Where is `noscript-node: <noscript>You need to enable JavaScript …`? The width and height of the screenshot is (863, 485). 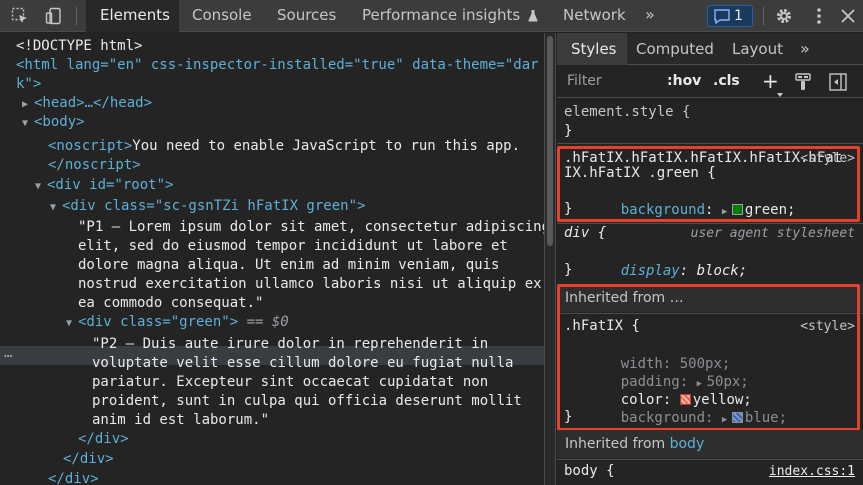 noscript-node: <noscript>You need to enable JavaScript … is located at coordinates (284, 146).